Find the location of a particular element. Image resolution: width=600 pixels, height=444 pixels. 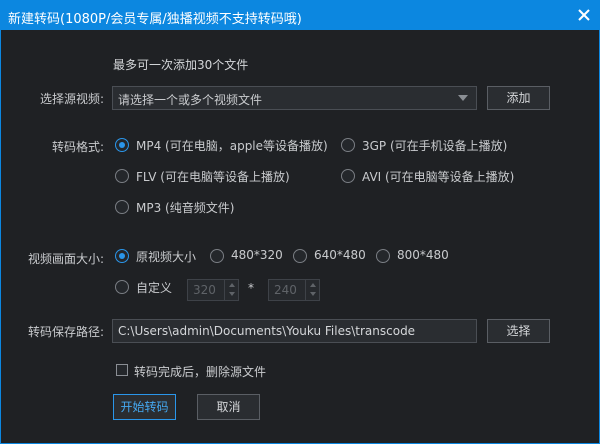

start-transcode-button: 开始转码 is located at coordinates (144, 407).